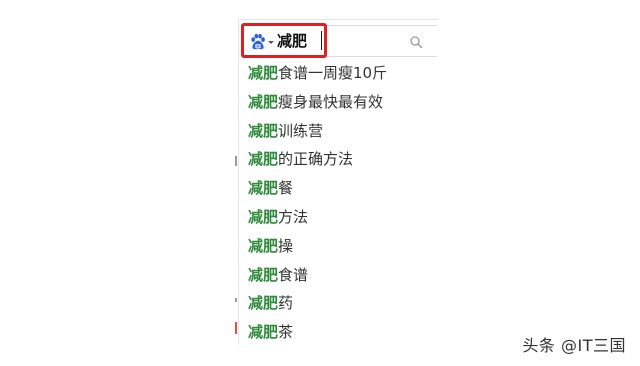  I want to click on suggestion-item: 减肥方法, so click(343, 217).